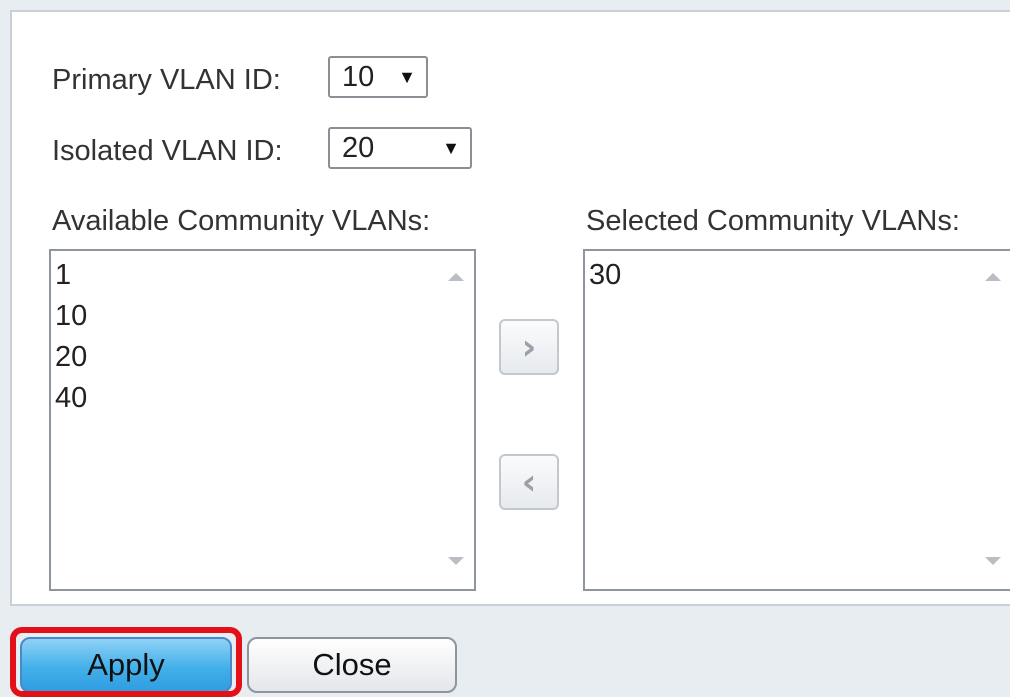 Image resolution: width=1010 pixels, height=697 pixels. I want to click on chevron-left-icon: ‹, so click(529, 482).